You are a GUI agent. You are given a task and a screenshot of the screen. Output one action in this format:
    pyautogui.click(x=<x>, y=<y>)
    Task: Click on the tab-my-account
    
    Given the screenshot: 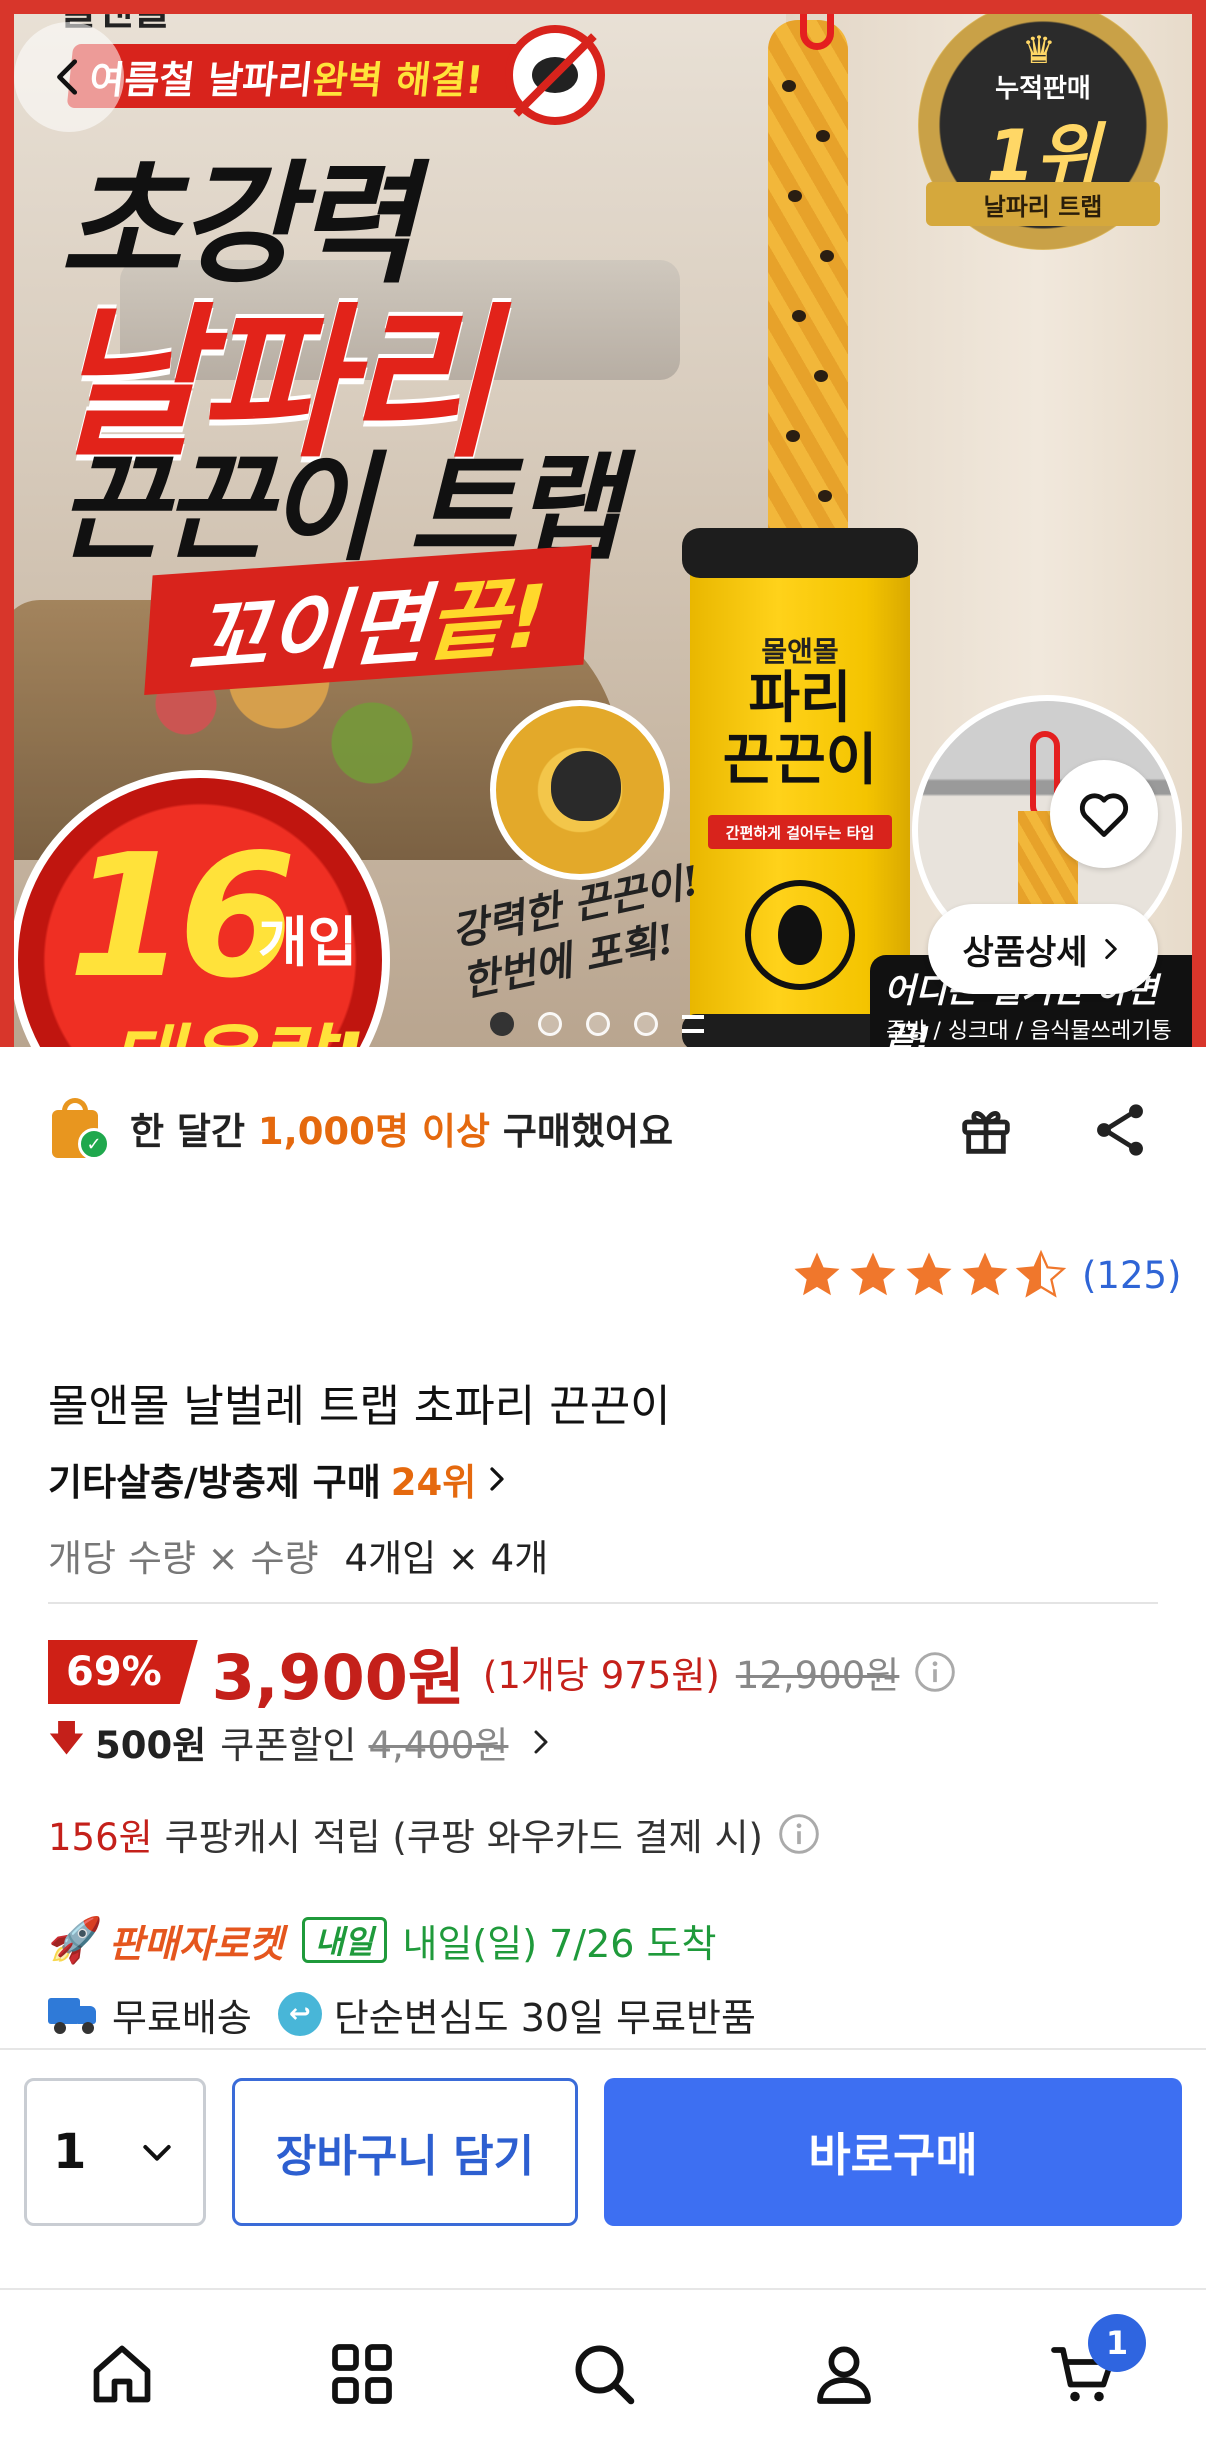 What is the action you would take?
    pyautogui.click(x=844, y=2374)
    